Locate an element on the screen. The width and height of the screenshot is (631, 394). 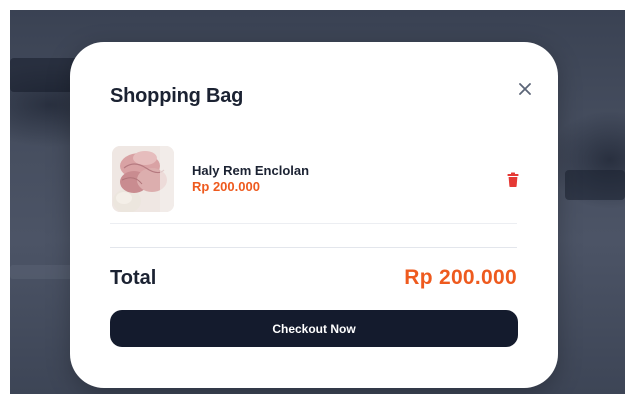
backdrop-shape is located at coordinates (595, 185).